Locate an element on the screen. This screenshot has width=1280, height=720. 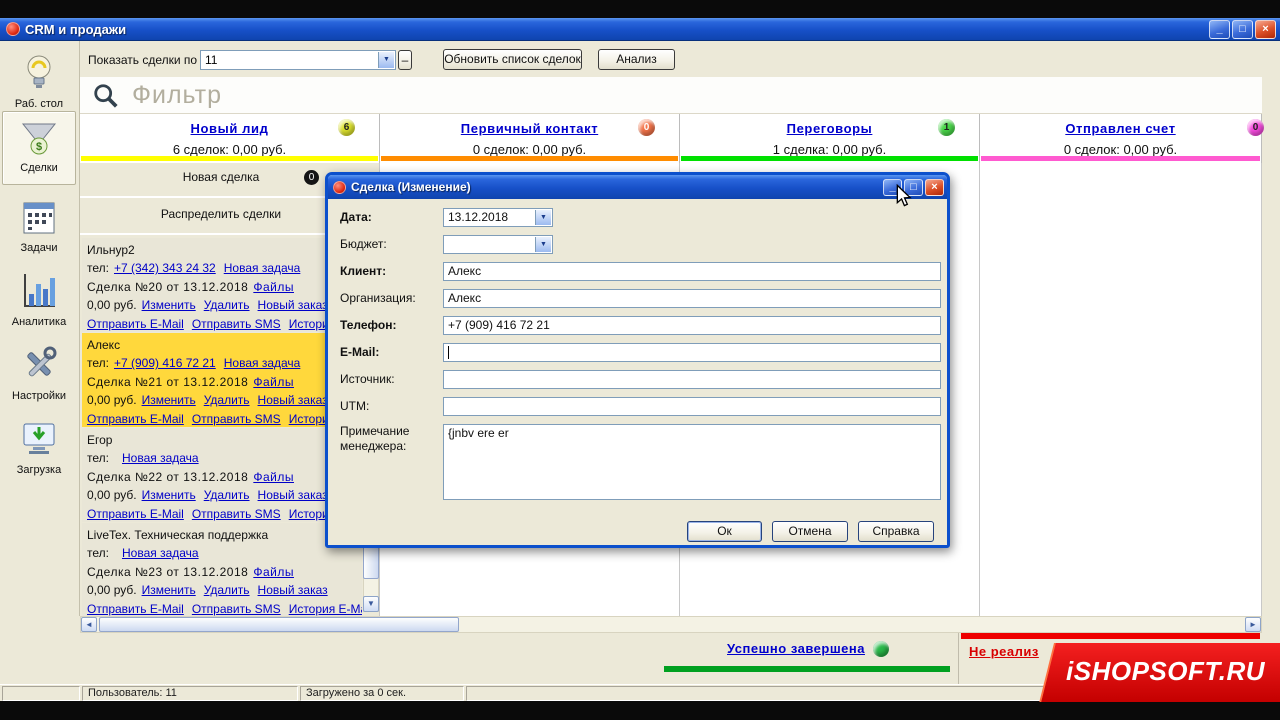
sidebar-item-analytics: Аналитика is located at coordinates (39, 297).